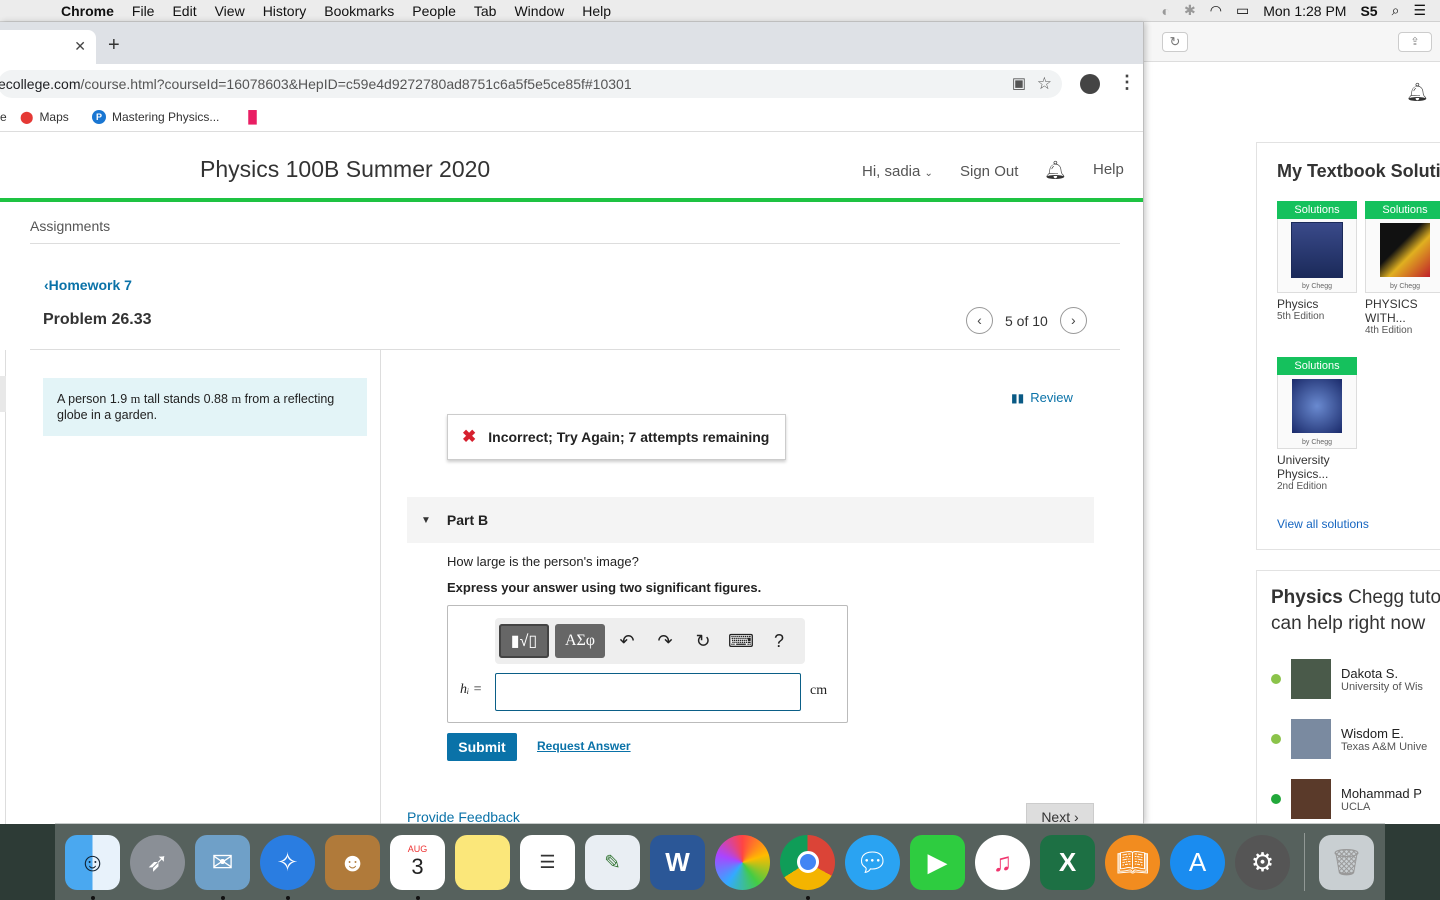 The image size is (1440, 900). Describe the element at coordinates (482, 862) in the screenshot. I see `notes-icon` at that location.